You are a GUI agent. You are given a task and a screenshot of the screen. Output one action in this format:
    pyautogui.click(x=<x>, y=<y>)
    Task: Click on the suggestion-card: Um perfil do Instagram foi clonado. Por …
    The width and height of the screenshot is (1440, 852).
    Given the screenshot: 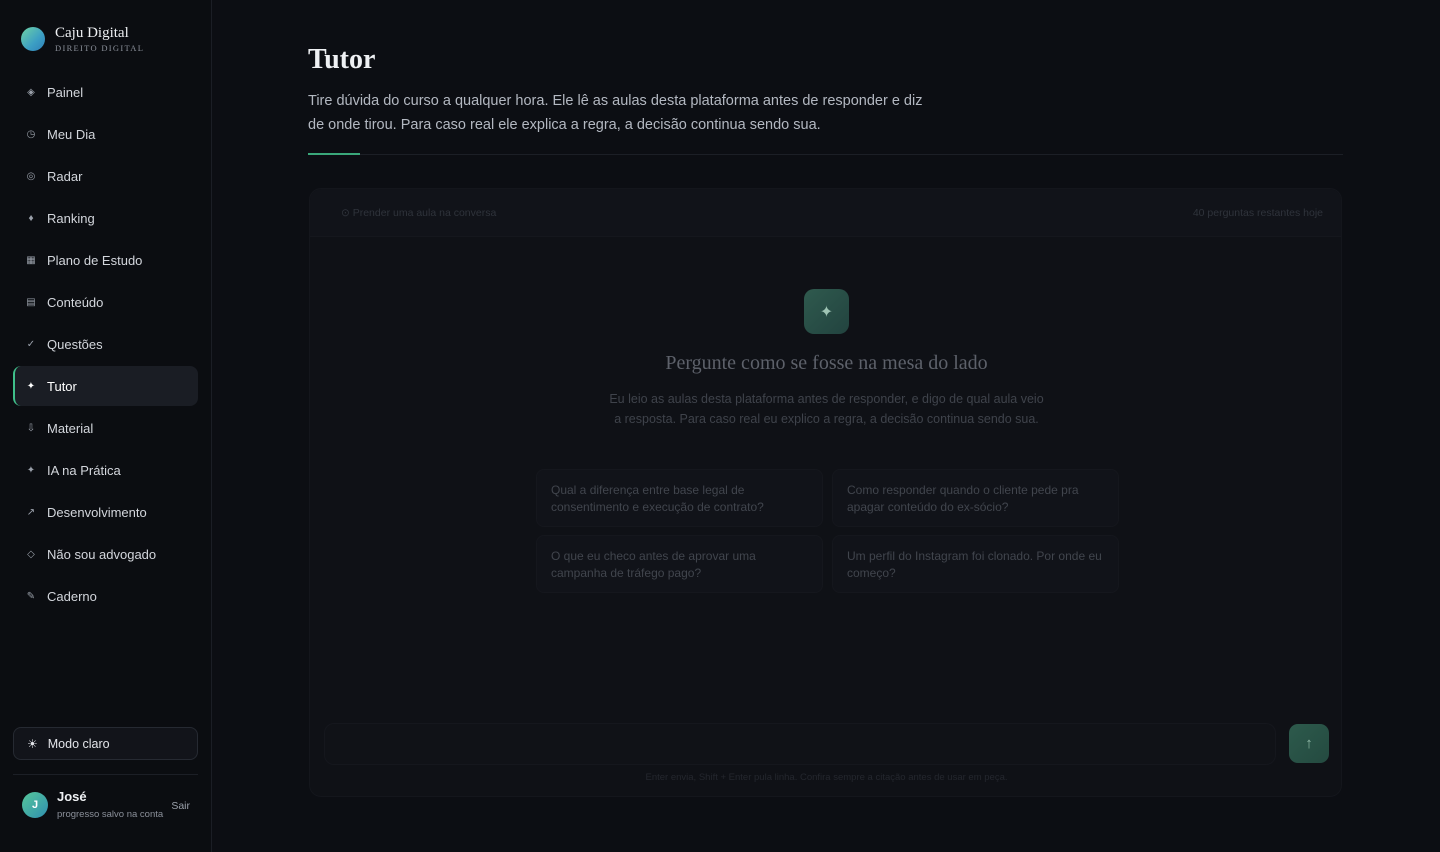 What is the action you would take?
    pyautogui.click(x=975, y=564)
    